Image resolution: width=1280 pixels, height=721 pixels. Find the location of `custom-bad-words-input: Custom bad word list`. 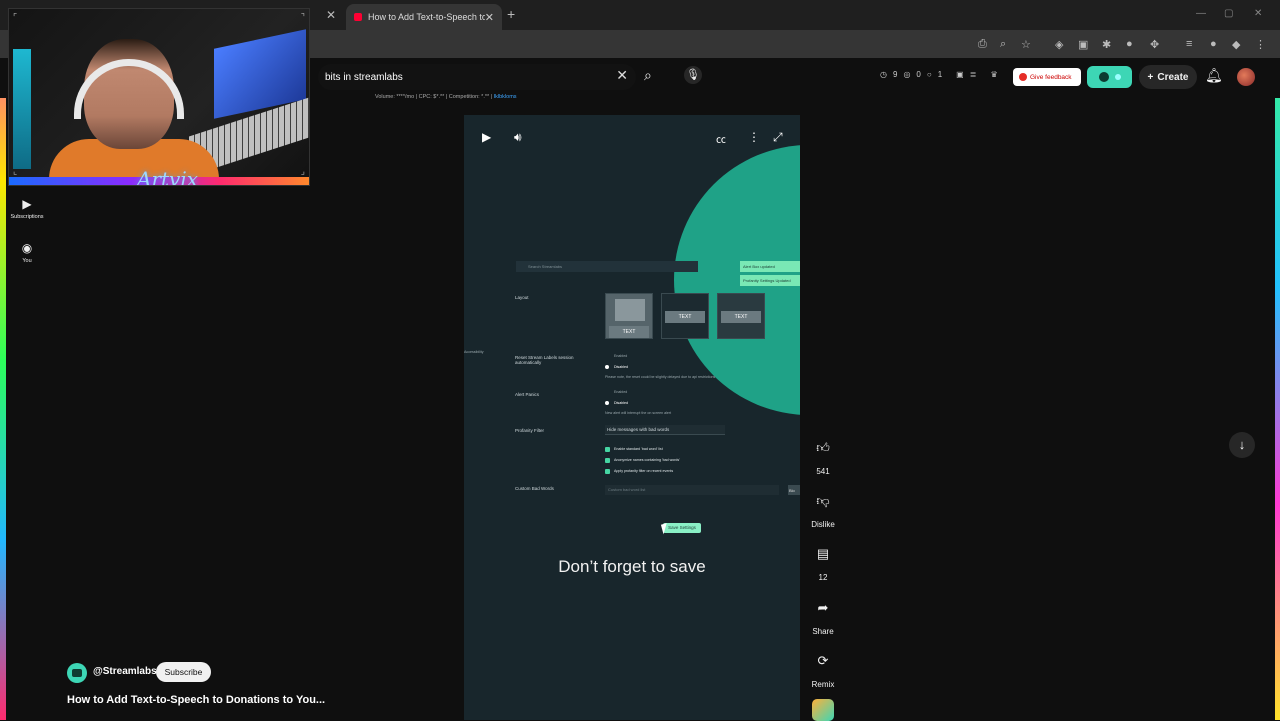

custom-bad-words-input: Custom bad word list is located at coordinates (692, 490).